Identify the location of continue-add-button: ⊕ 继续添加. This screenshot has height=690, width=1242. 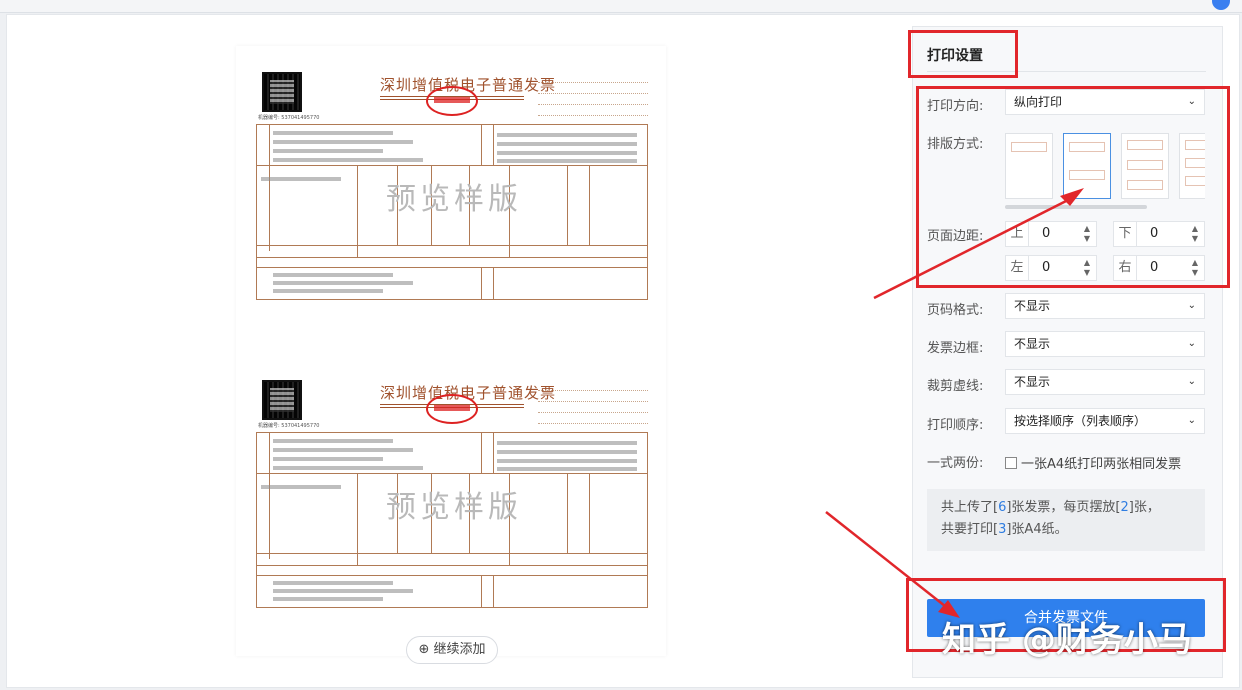
(452, 650).